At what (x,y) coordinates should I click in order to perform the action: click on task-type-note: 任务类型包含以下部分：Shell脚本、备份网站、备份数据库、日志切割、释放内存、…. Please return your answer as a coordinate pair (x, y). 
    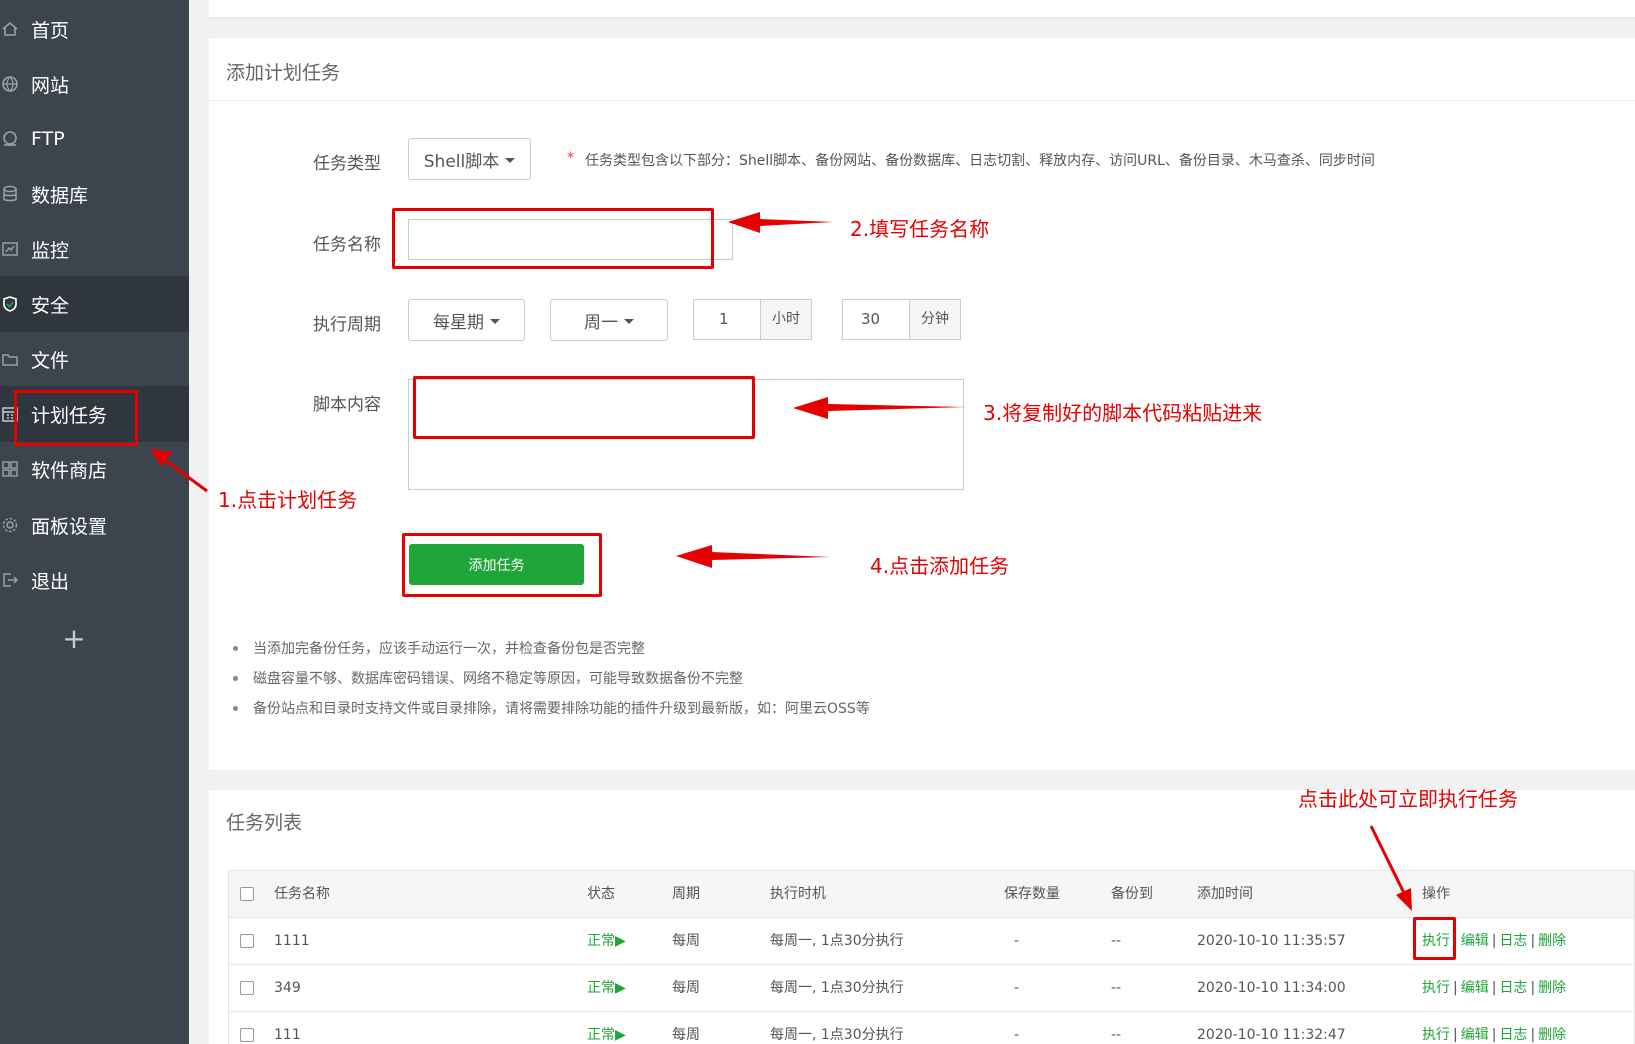
    Looking at the image, I should click on (980, 161).